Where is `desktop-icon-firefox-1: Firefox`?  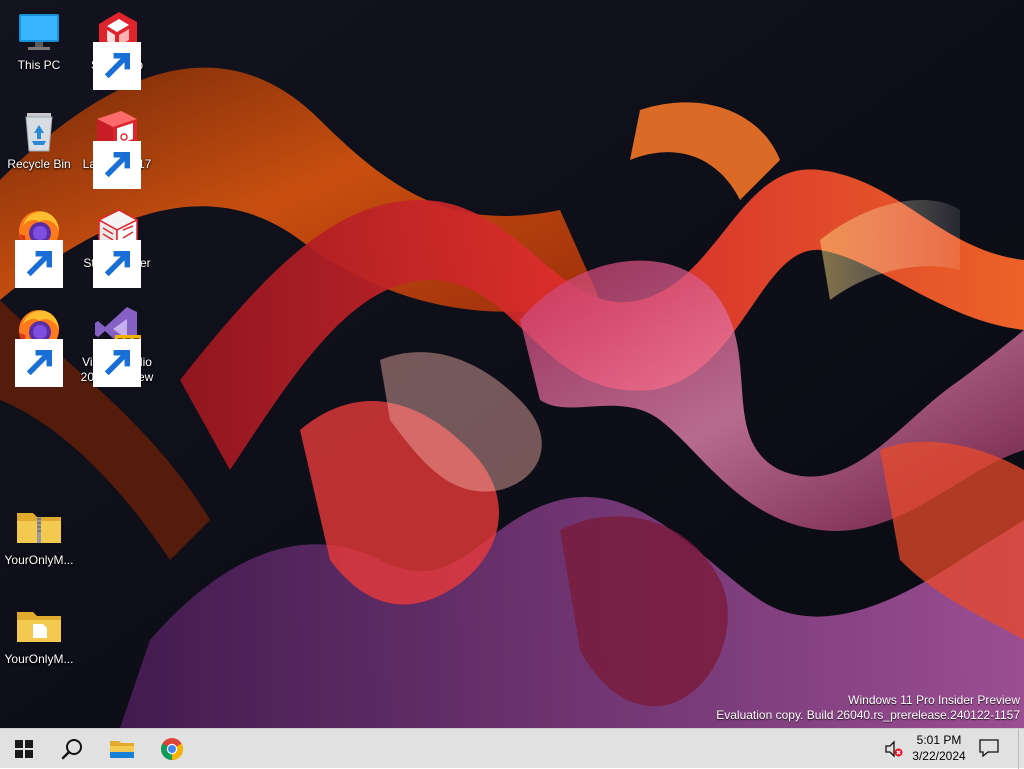
desktop-icon-firefox-1: Firefox is located at coordinates (39, 247).